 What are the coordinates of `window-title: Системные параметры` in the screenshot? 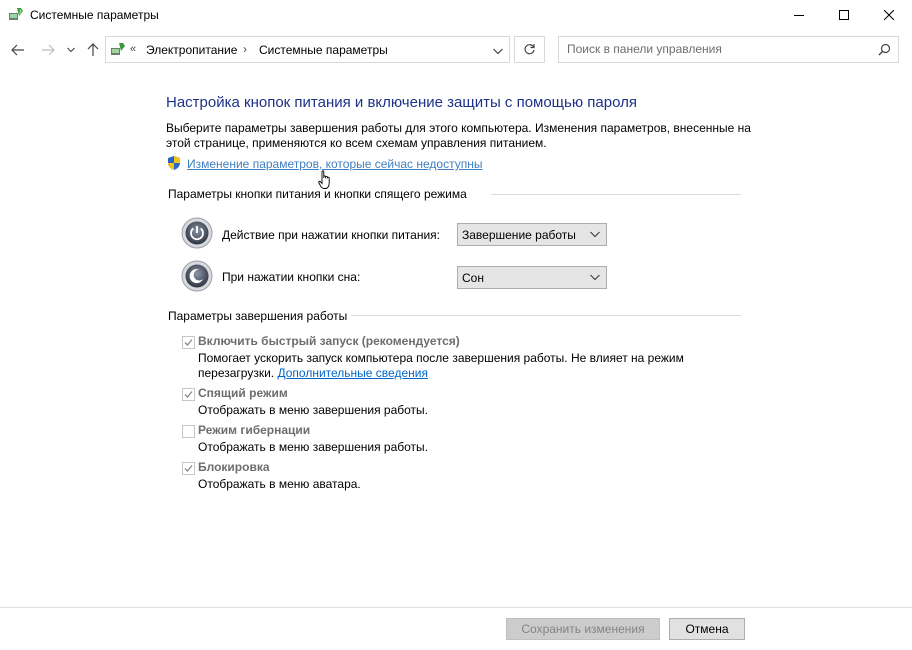 It's located at (94, 15).